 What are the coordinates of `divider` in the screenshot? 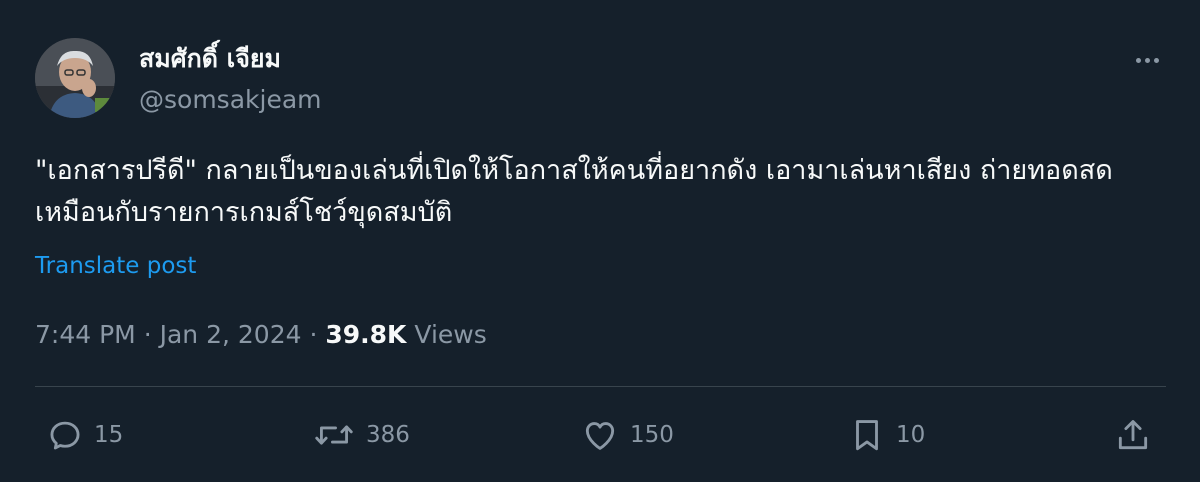 It's located at (600, 386).